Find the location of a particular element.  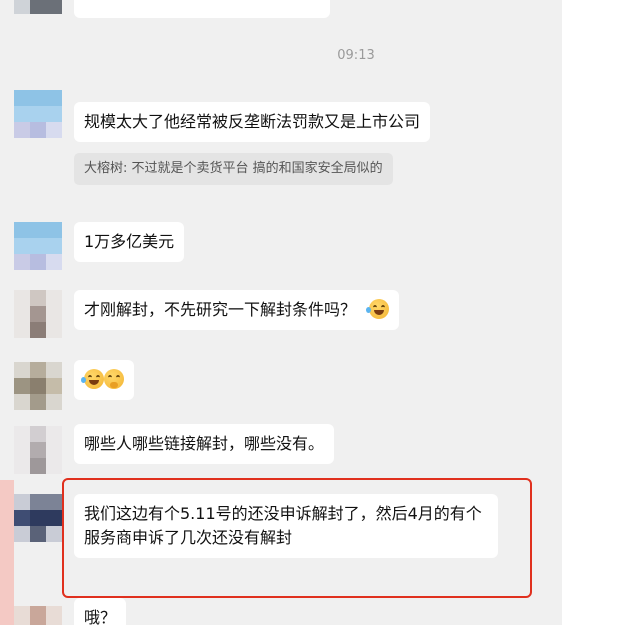

message-bubble: 才刚解封，不先研究一下解封条件吗？ is located at coordinates (237, 310).